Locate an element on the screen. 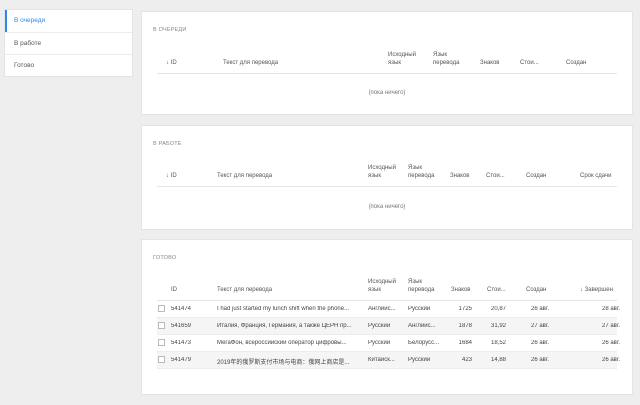 The image size is (640, 405). nav-item-done: Готово is located at coordinates (68, 65).